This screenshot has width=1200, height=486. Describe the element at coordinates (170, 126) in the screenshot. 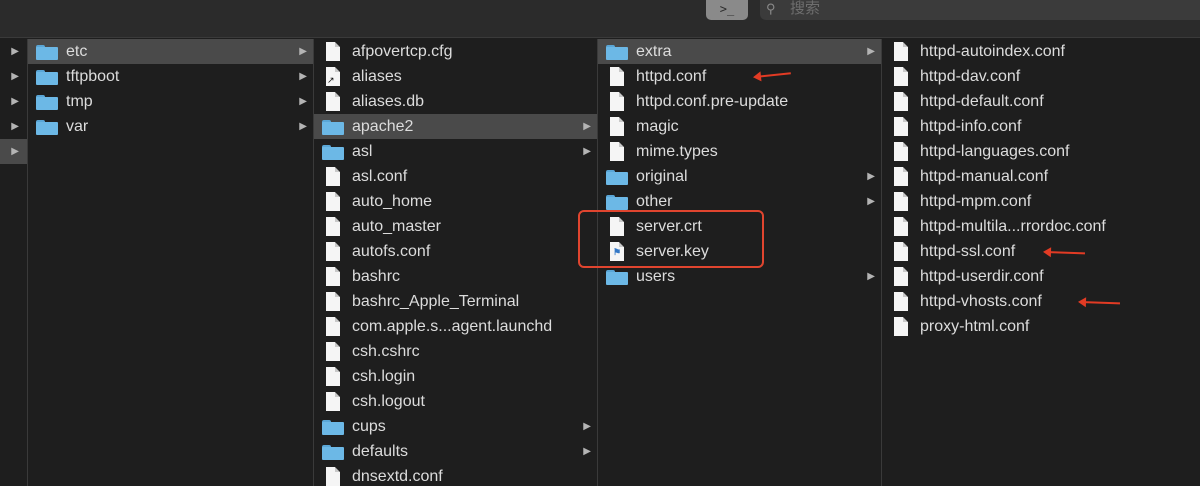

I see `folder-row: var ▶` at that location.